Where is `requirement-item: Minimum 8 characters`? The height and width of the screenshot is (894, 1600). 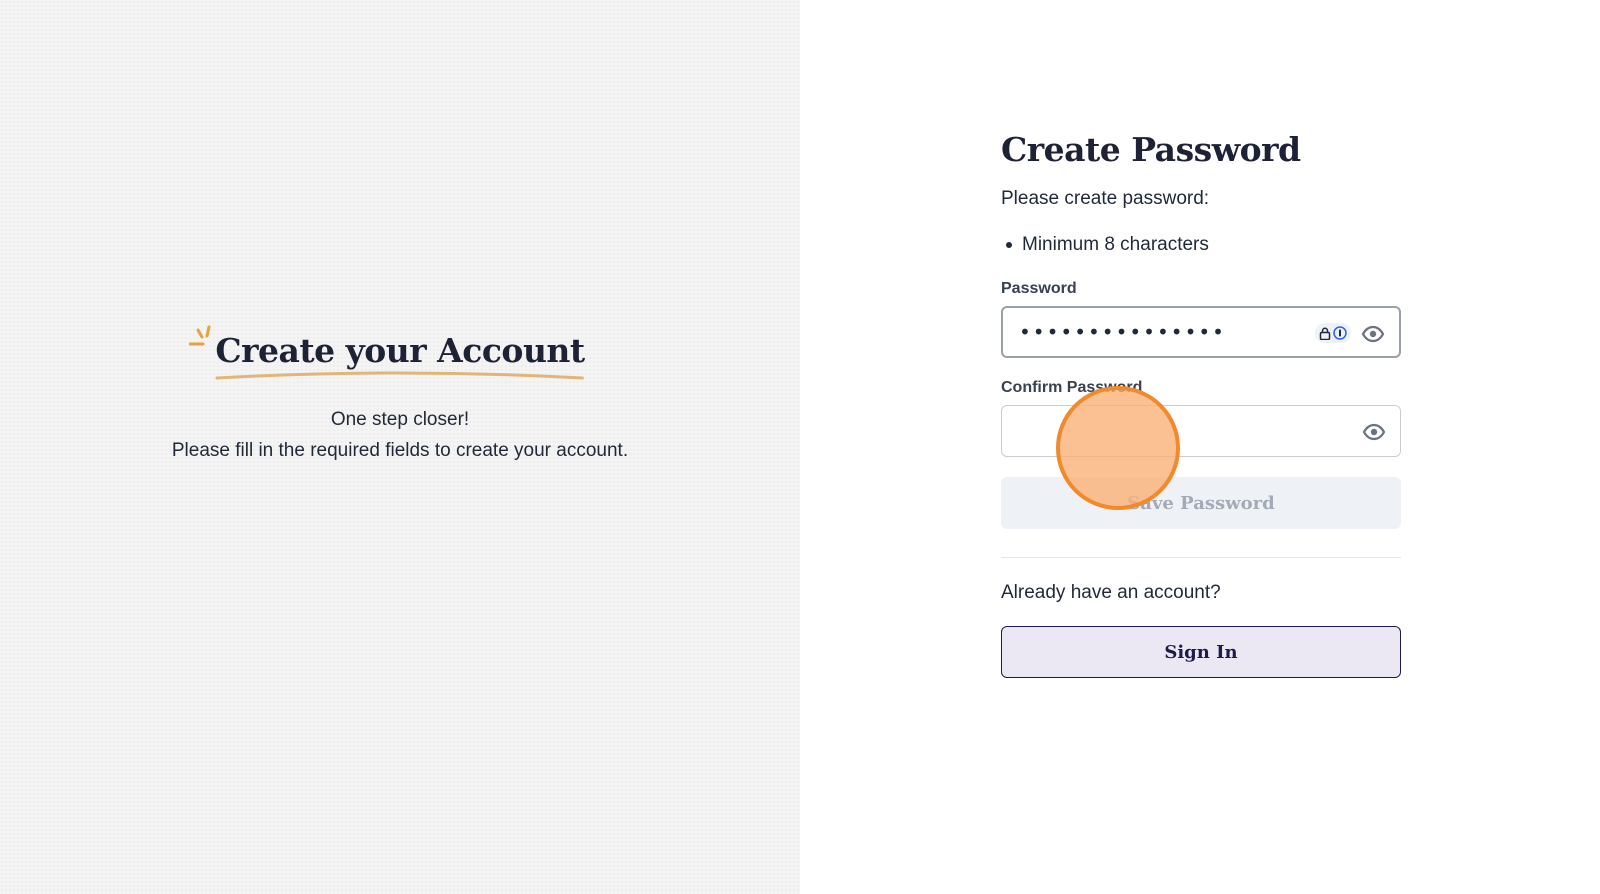 requirement-item: Minimum 8 characters is located at coordinates (1201, 245).